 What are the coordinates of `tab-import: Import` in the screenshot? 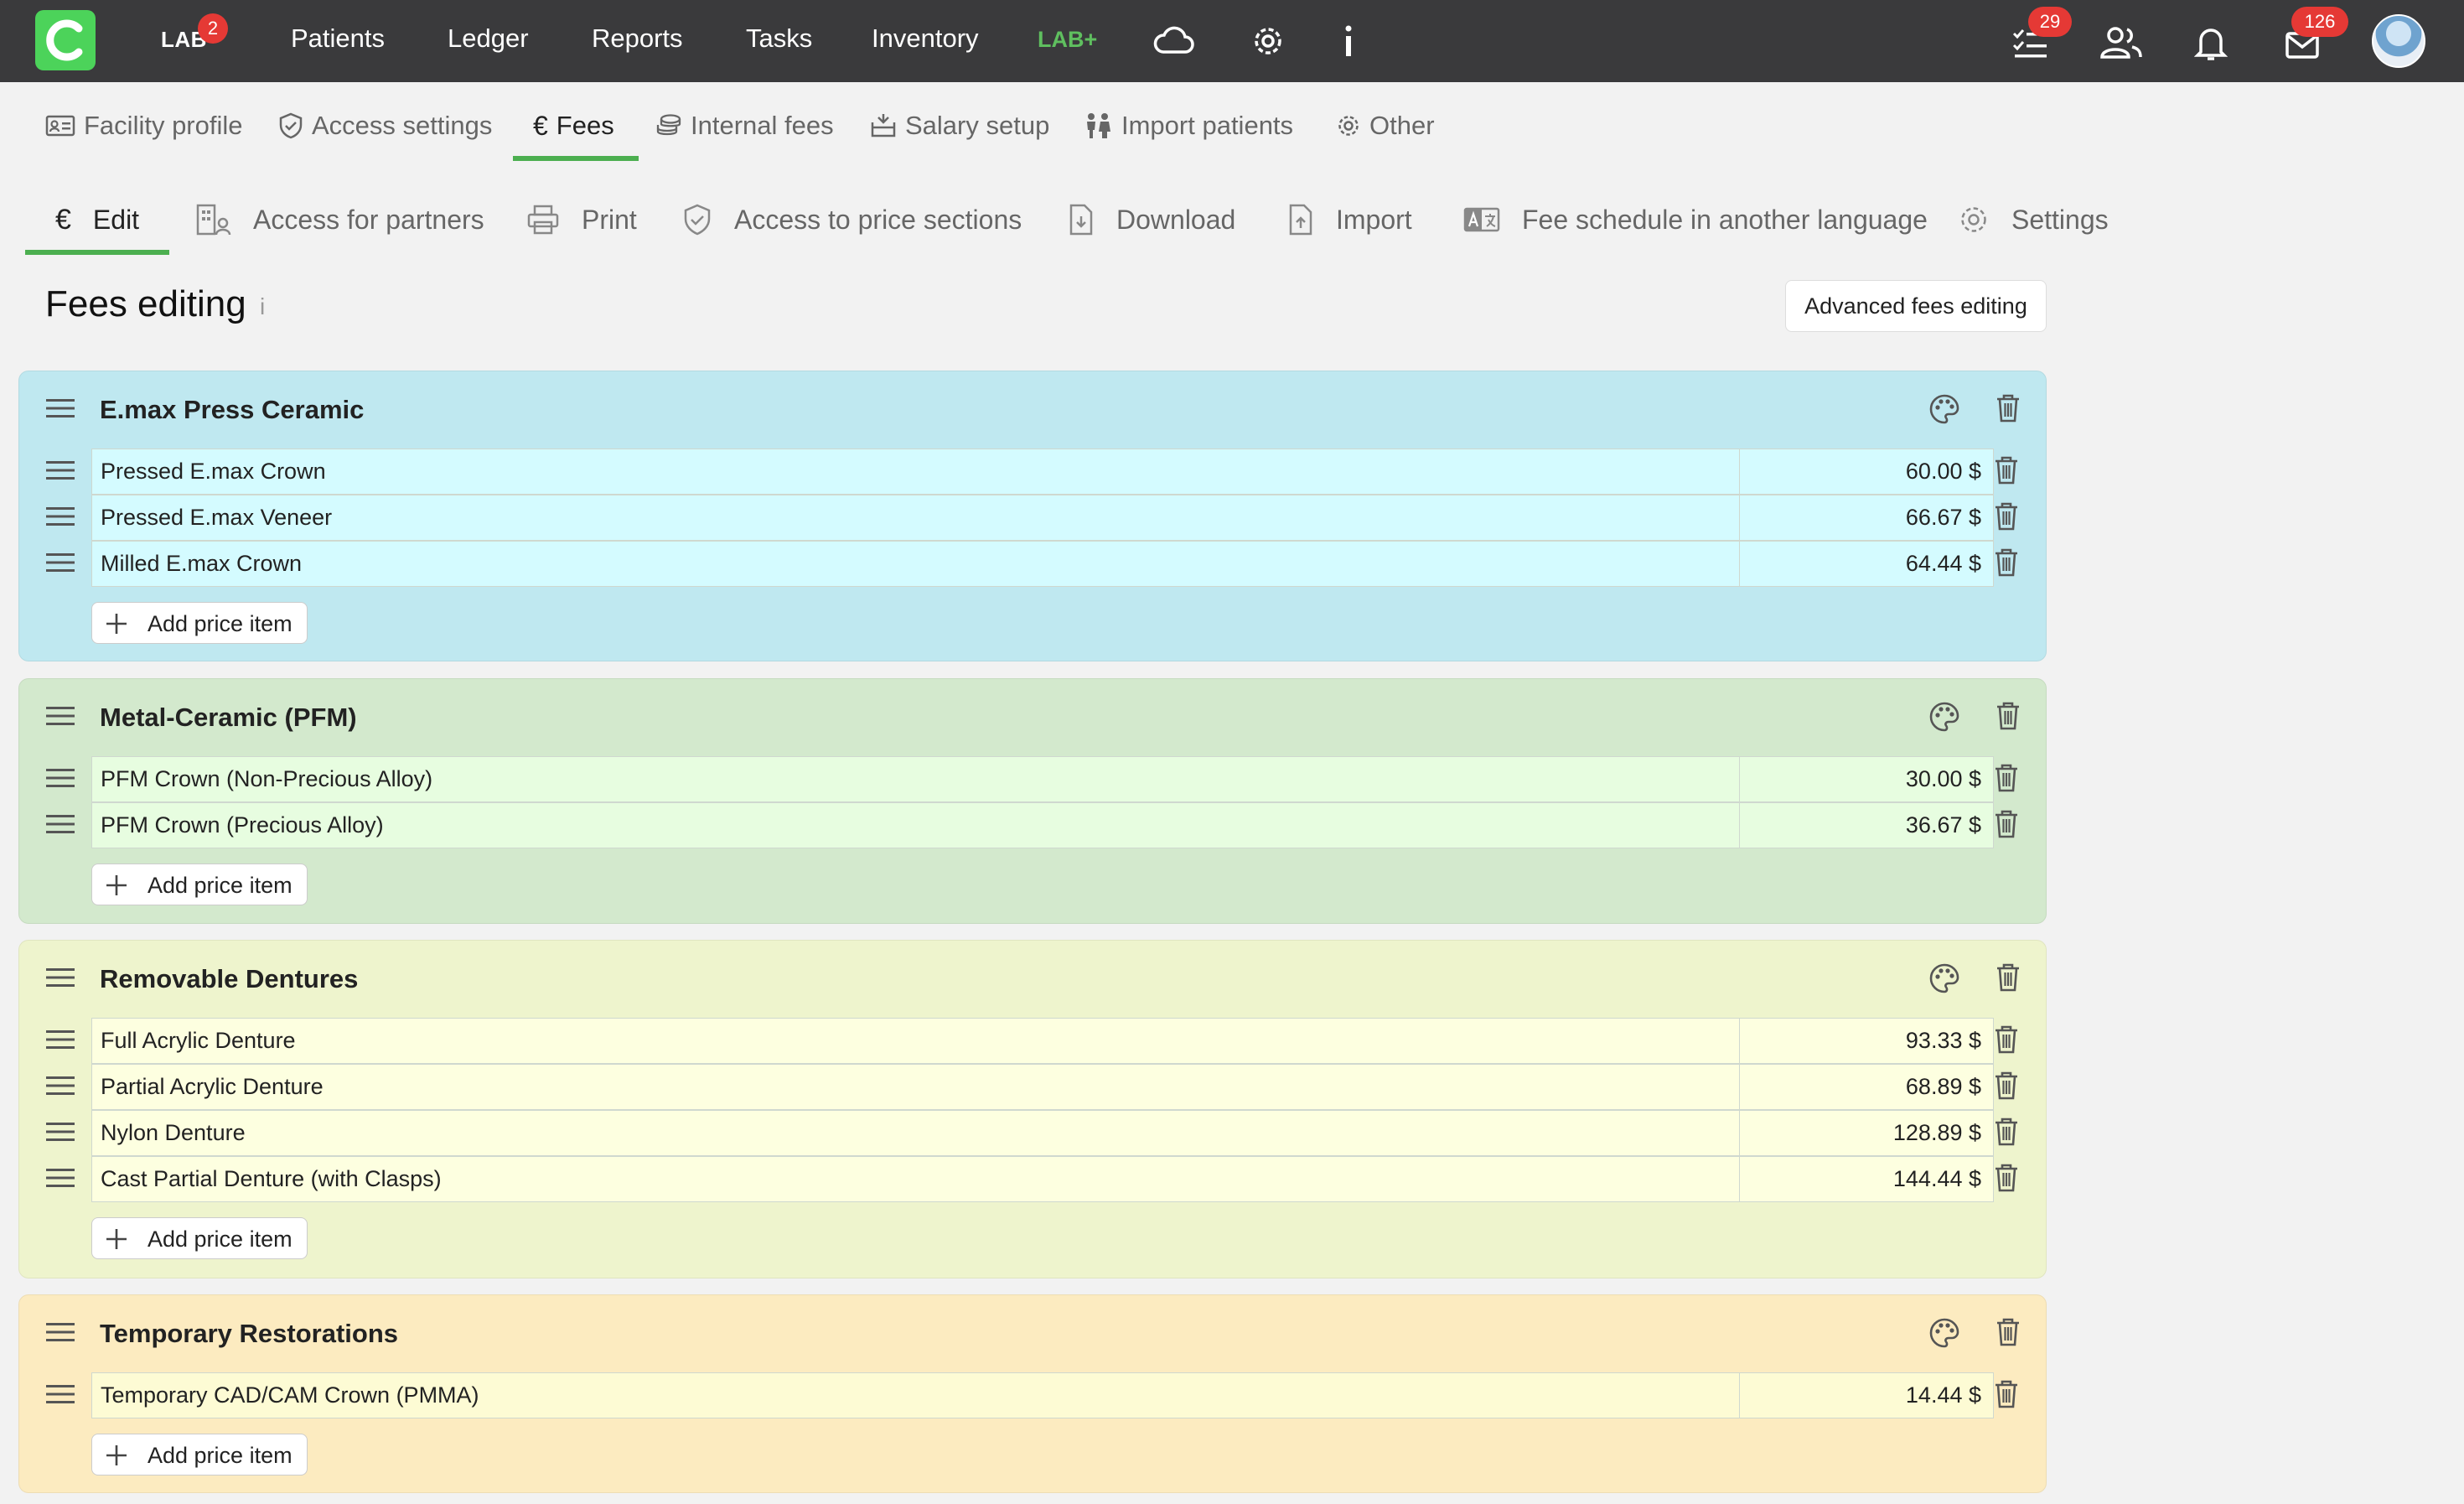 It's located at (1349, 219).